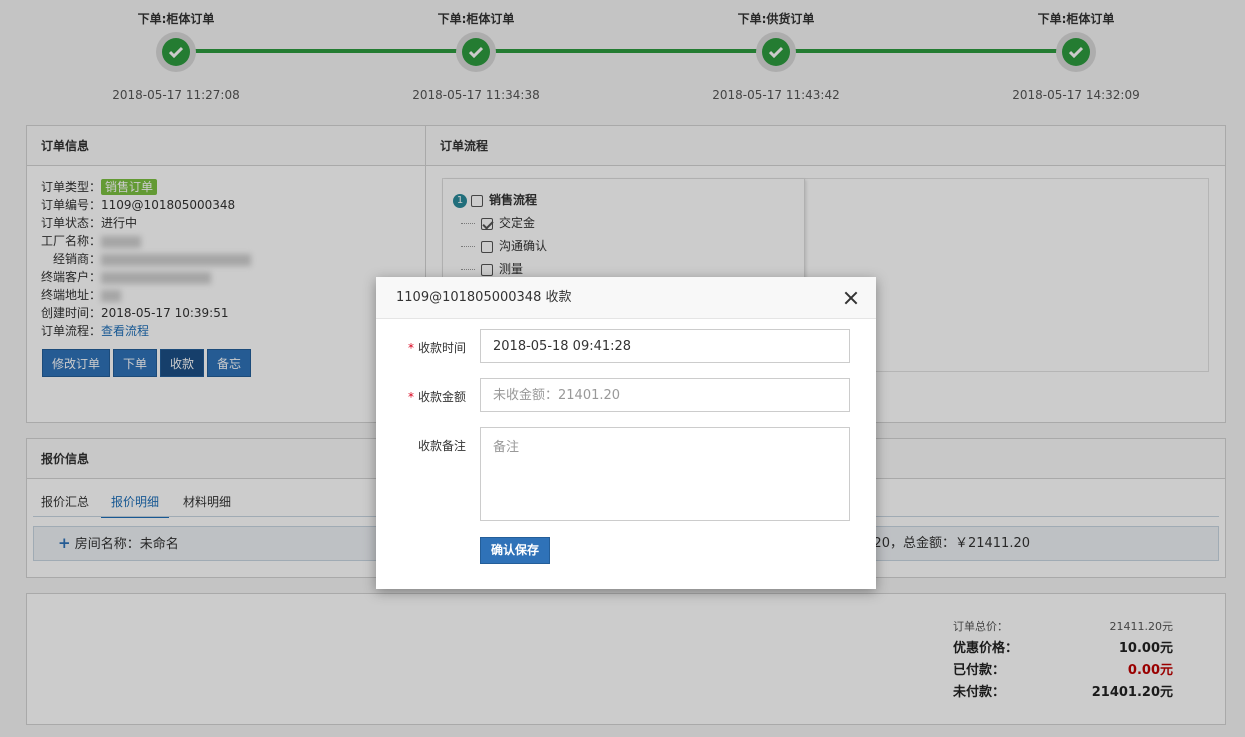  I want to click on modal-title: 1109@101805000348 收款, so click(484, 297).